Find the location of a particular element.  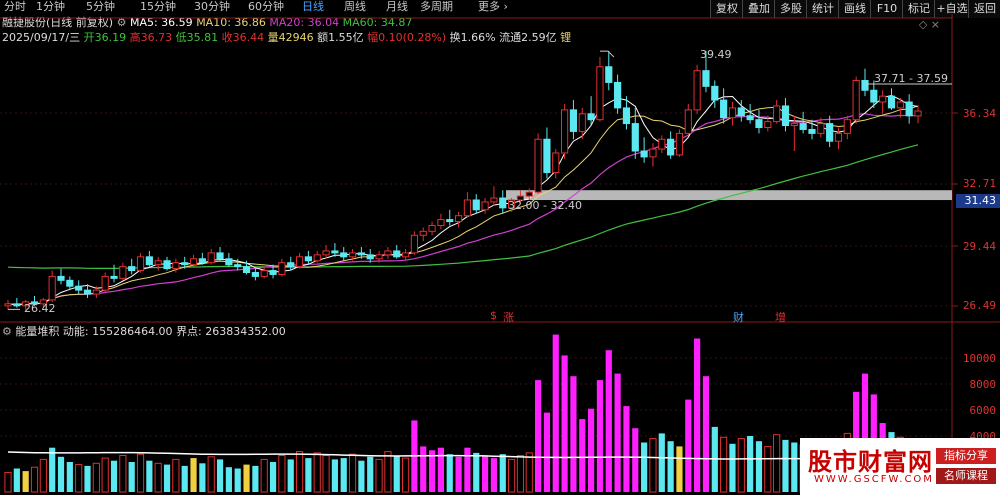

event-dividend: $ is located at coordinates (493, 315).